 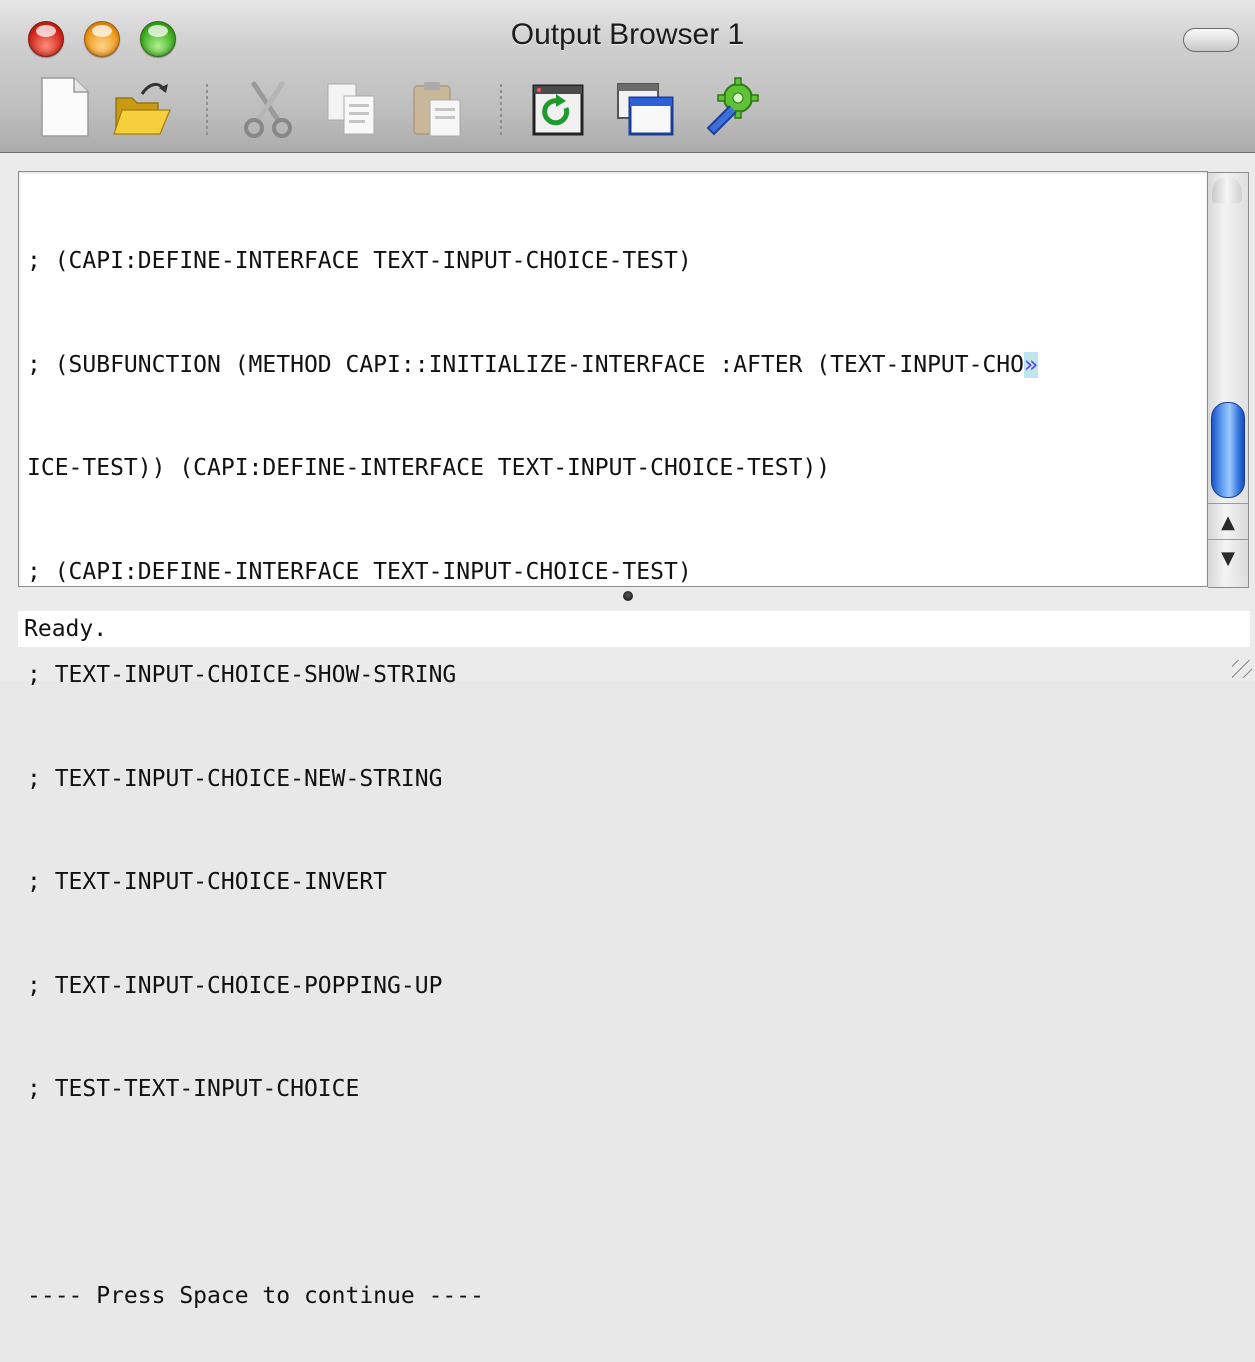 I want to click on scrollbar-track-cap, so click(x=1227, y=190).